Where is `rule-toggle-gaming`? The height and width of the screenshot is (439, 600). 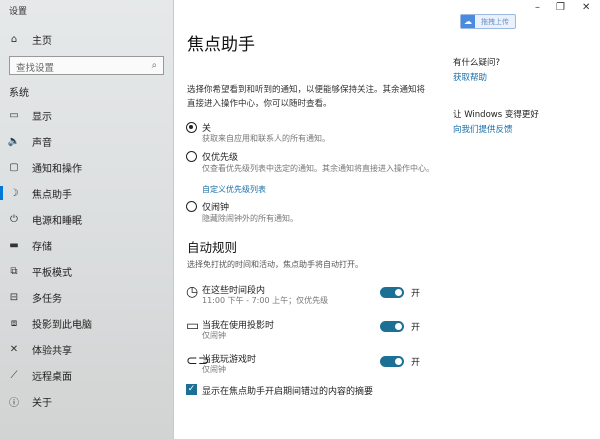
rule-toggle-gaming is located at coordinates (392, 361).